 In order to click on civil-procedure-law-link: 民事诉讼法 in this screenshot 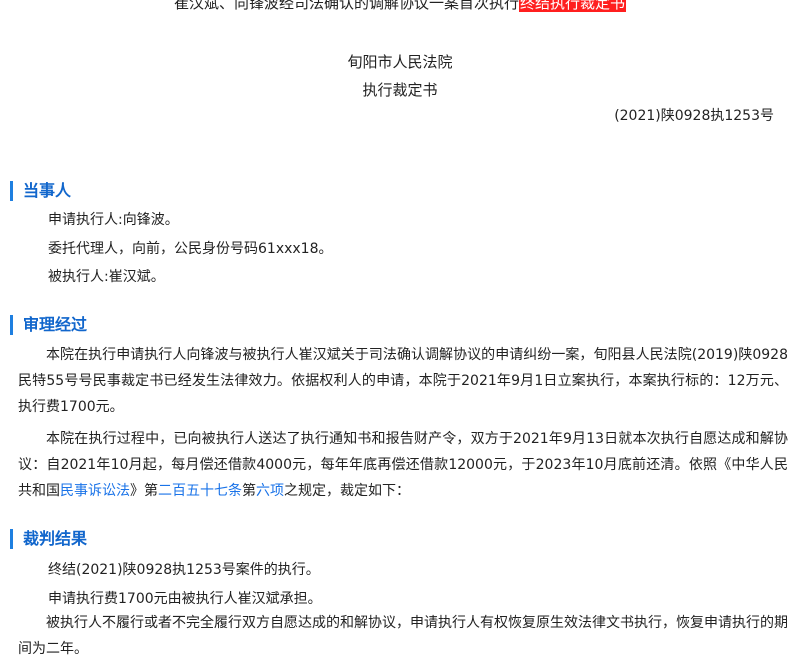, I will do `click(95, 491)`.